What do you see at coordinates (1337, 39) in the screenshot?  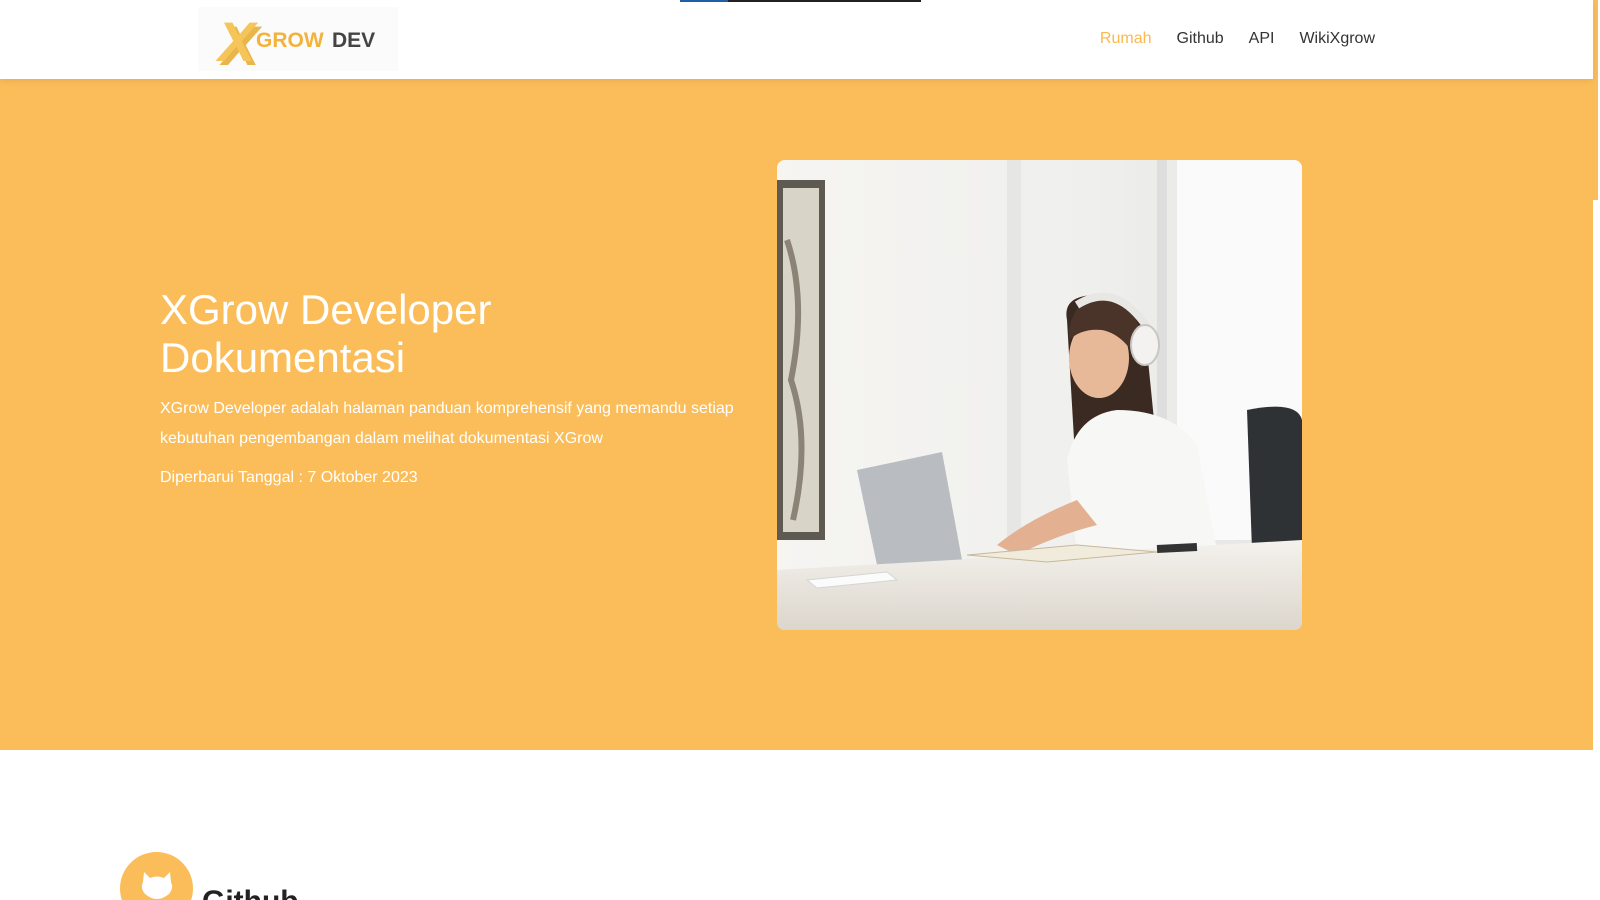 I see `nav-link-wikixgrow: WikiXgrow` at bounding box center [1337, 39].